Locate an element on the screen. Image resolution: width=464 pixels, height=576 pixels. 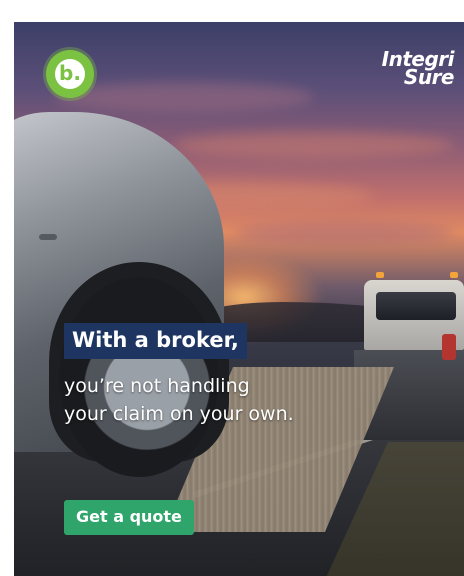
get-a-quote-button: Get a quote is located at coordinates (129, 517).